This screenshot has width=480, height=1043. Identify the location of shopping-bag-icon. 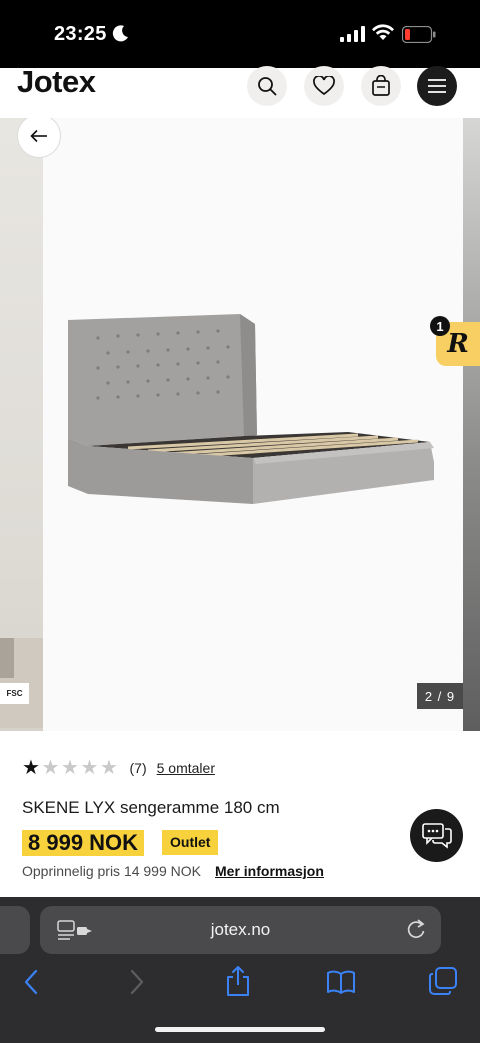
(381, 85).